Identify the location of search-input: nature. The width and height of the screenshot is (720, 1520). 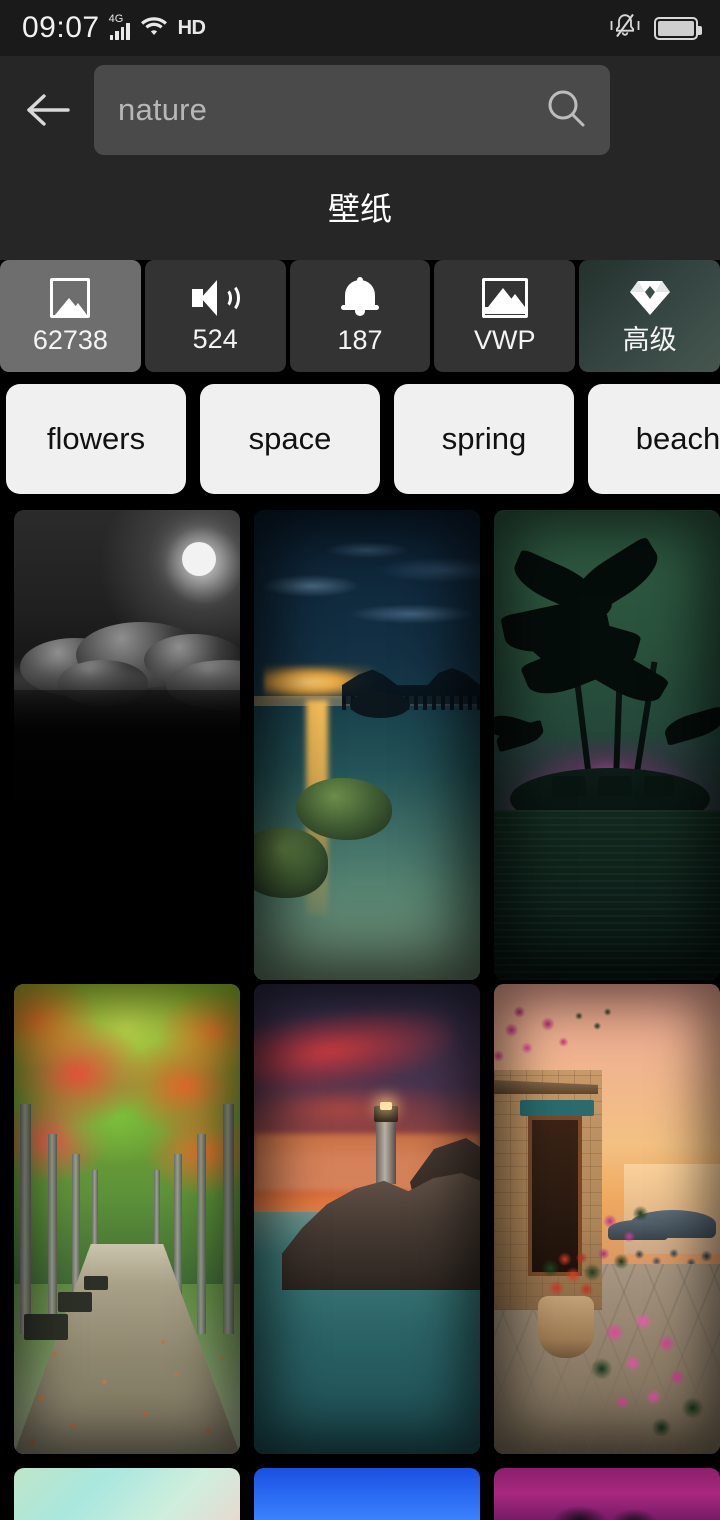
(331, 110).